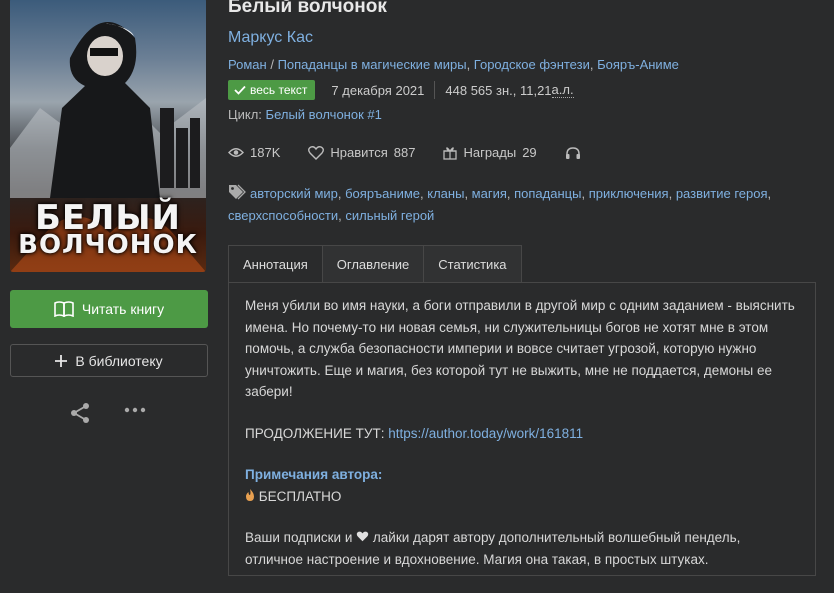 This screenshot has width=834, height=593. Describe the element at coordinates (435, 90) in the screenshot. I see `meta-divider` at that location.